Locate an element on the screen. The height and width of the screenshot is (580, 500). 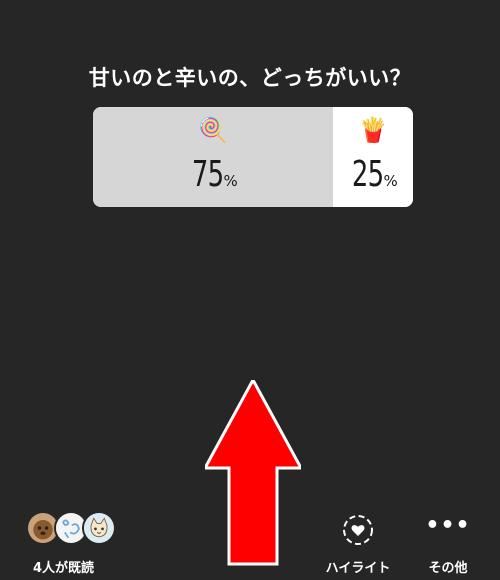
more-label: その他 is located at coordinates (448, 568).